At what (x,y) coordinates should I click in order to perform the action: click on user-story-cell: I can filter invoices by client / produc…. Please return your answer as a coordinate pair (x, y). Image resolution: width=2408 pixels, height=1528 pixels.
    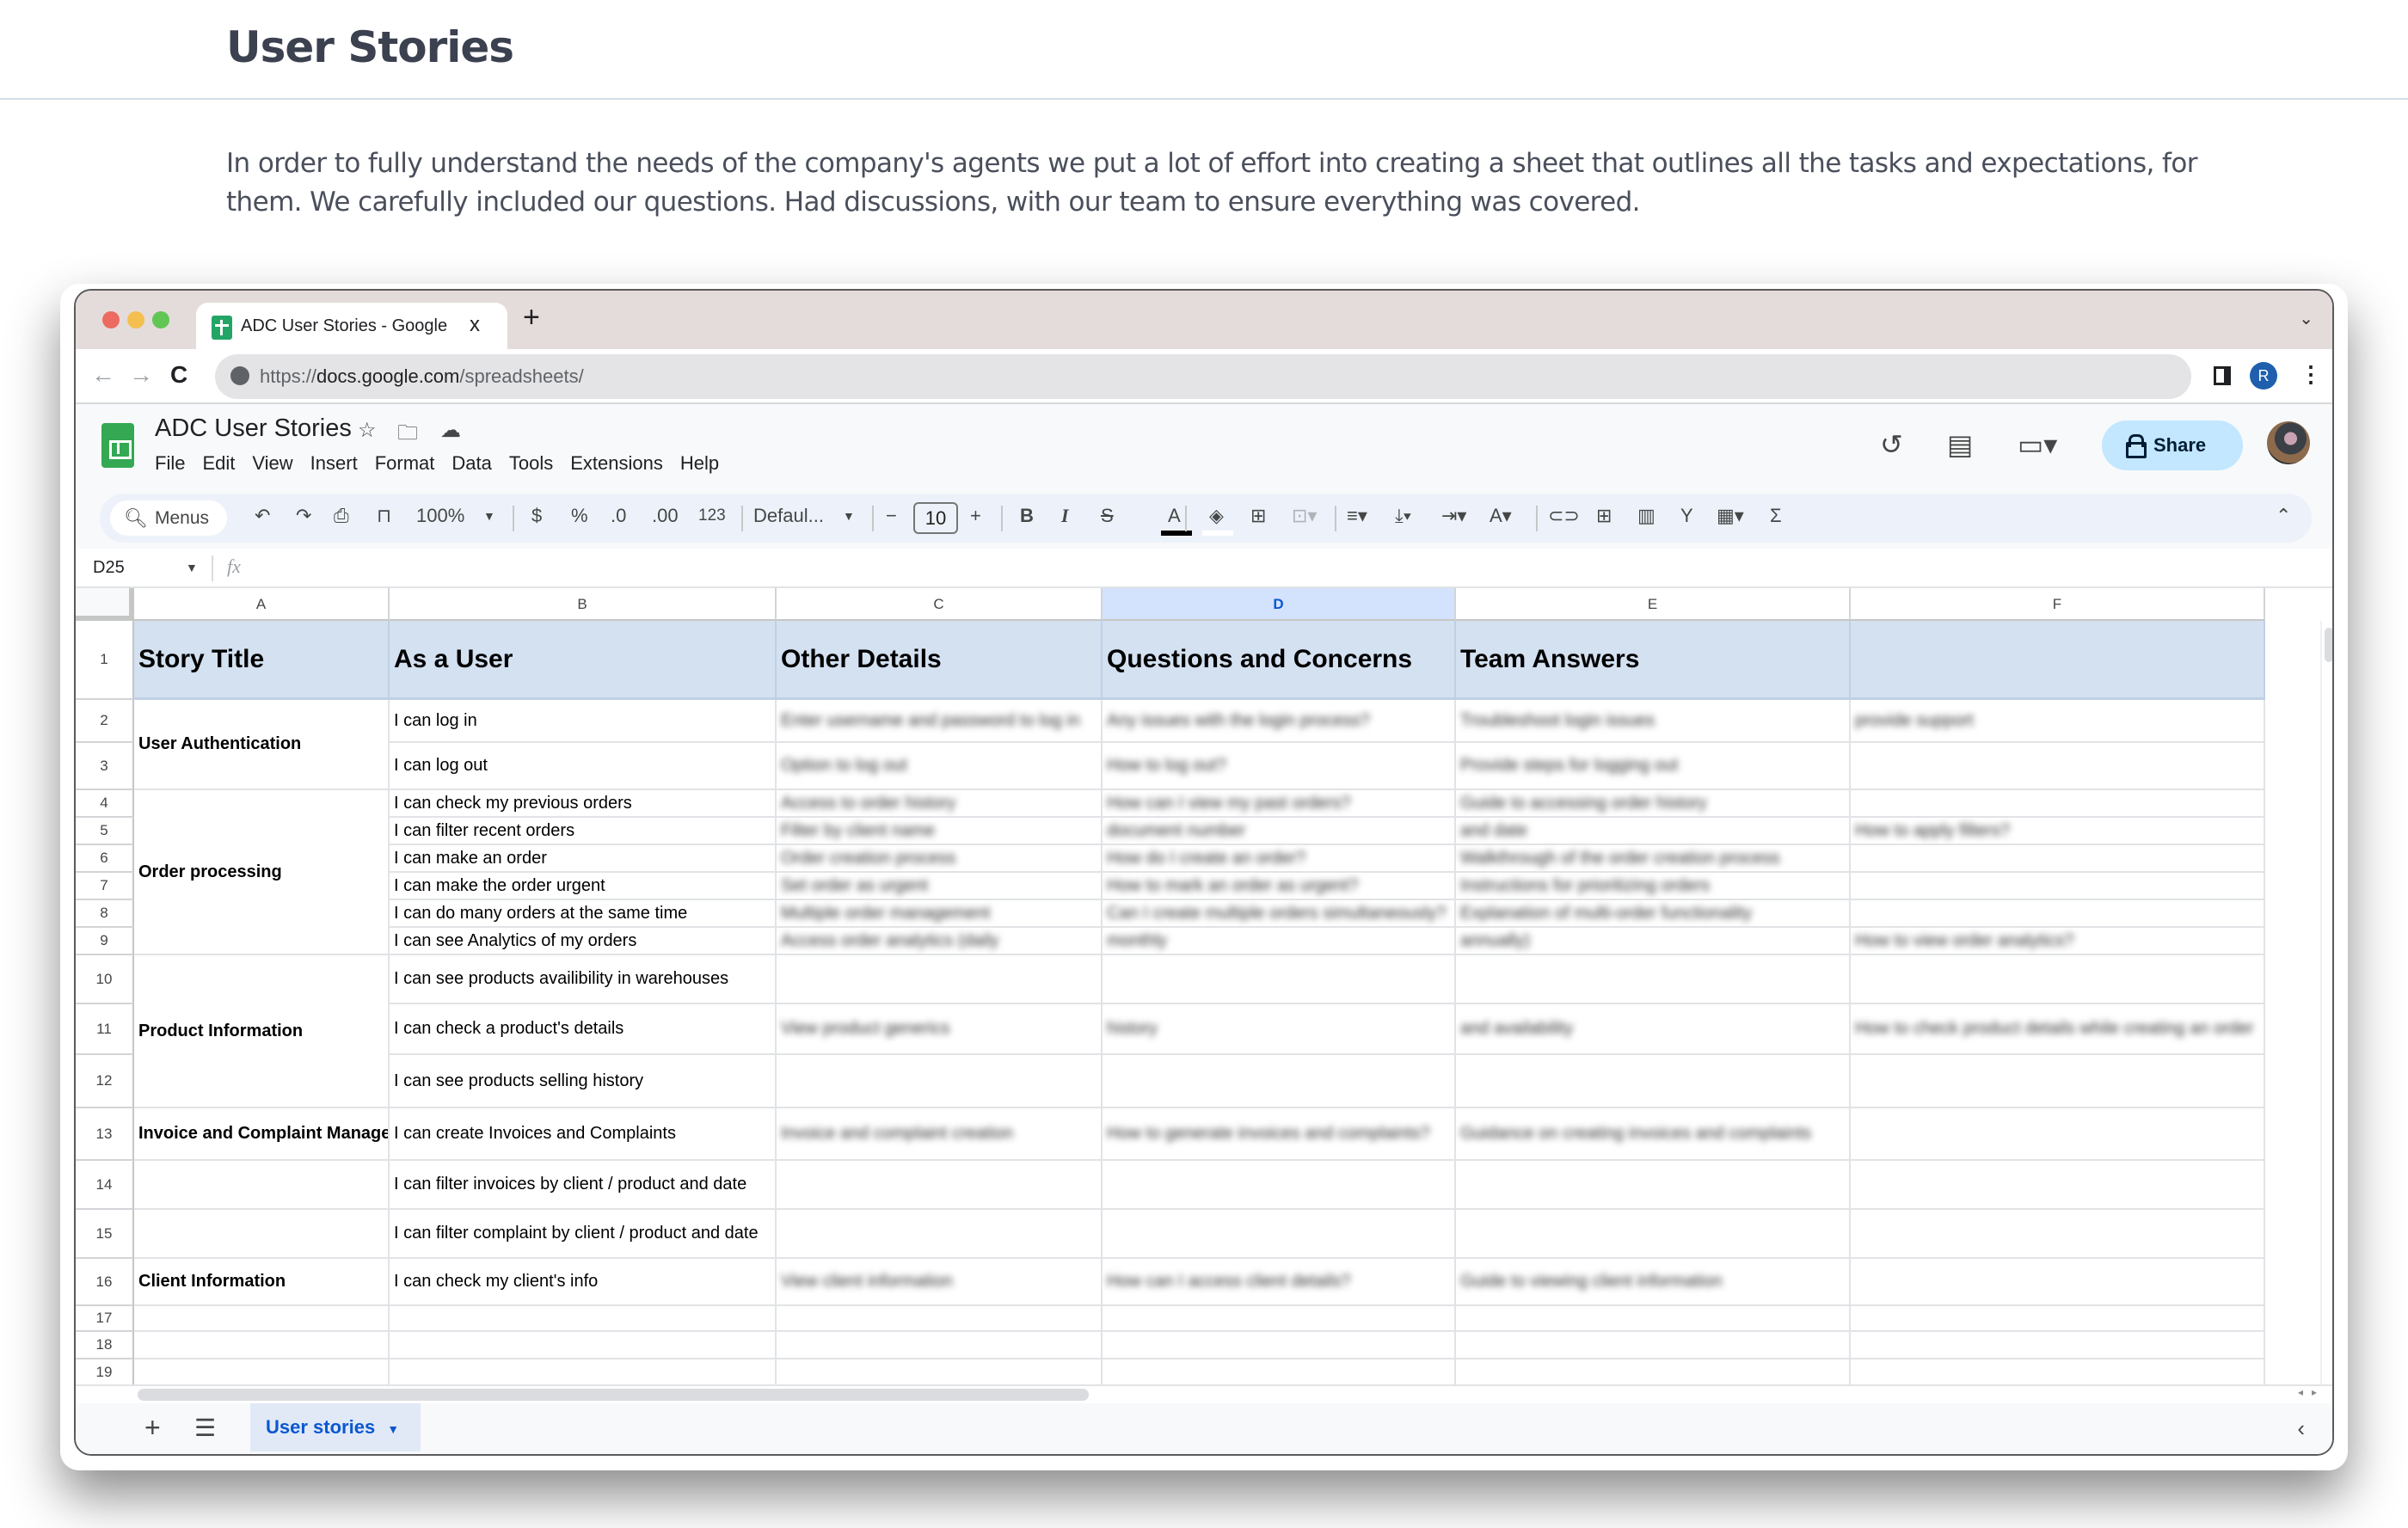
    Looking at the image, I should click on (583, 1185).